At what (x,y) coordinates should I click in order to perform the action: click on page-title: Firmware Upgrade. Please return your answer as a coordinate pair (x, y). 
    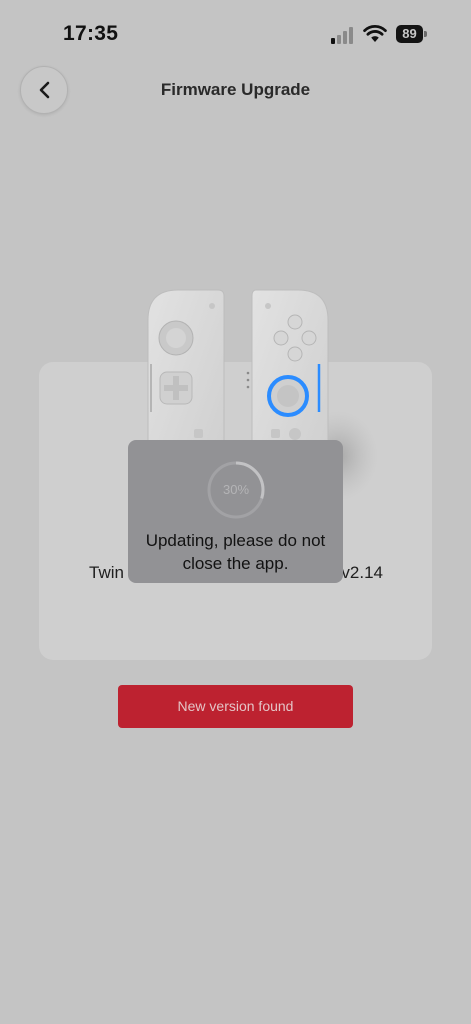
    Looking at the image, I should click on (235, 89).